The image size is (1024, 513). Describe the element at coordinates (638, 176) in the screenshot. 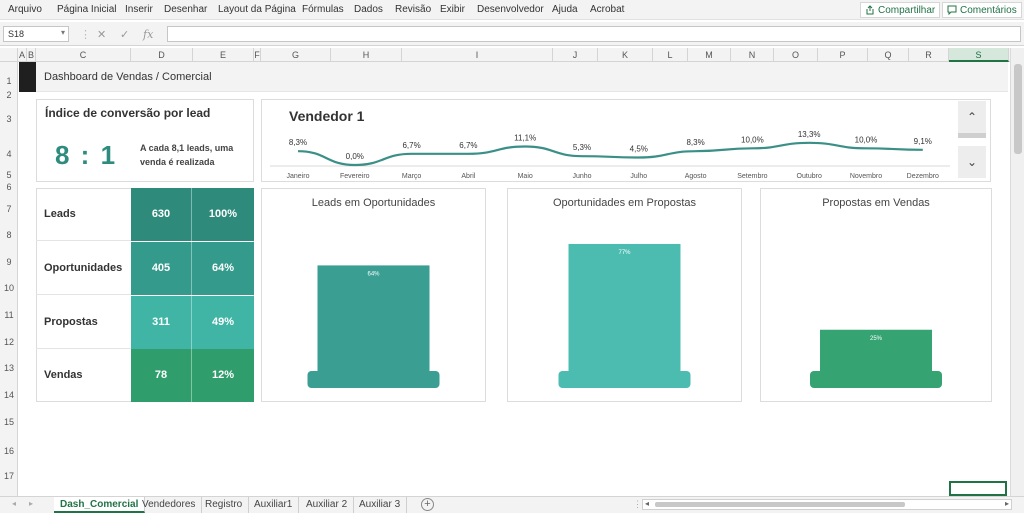

I see `x-tick-label: Julho` at that location.